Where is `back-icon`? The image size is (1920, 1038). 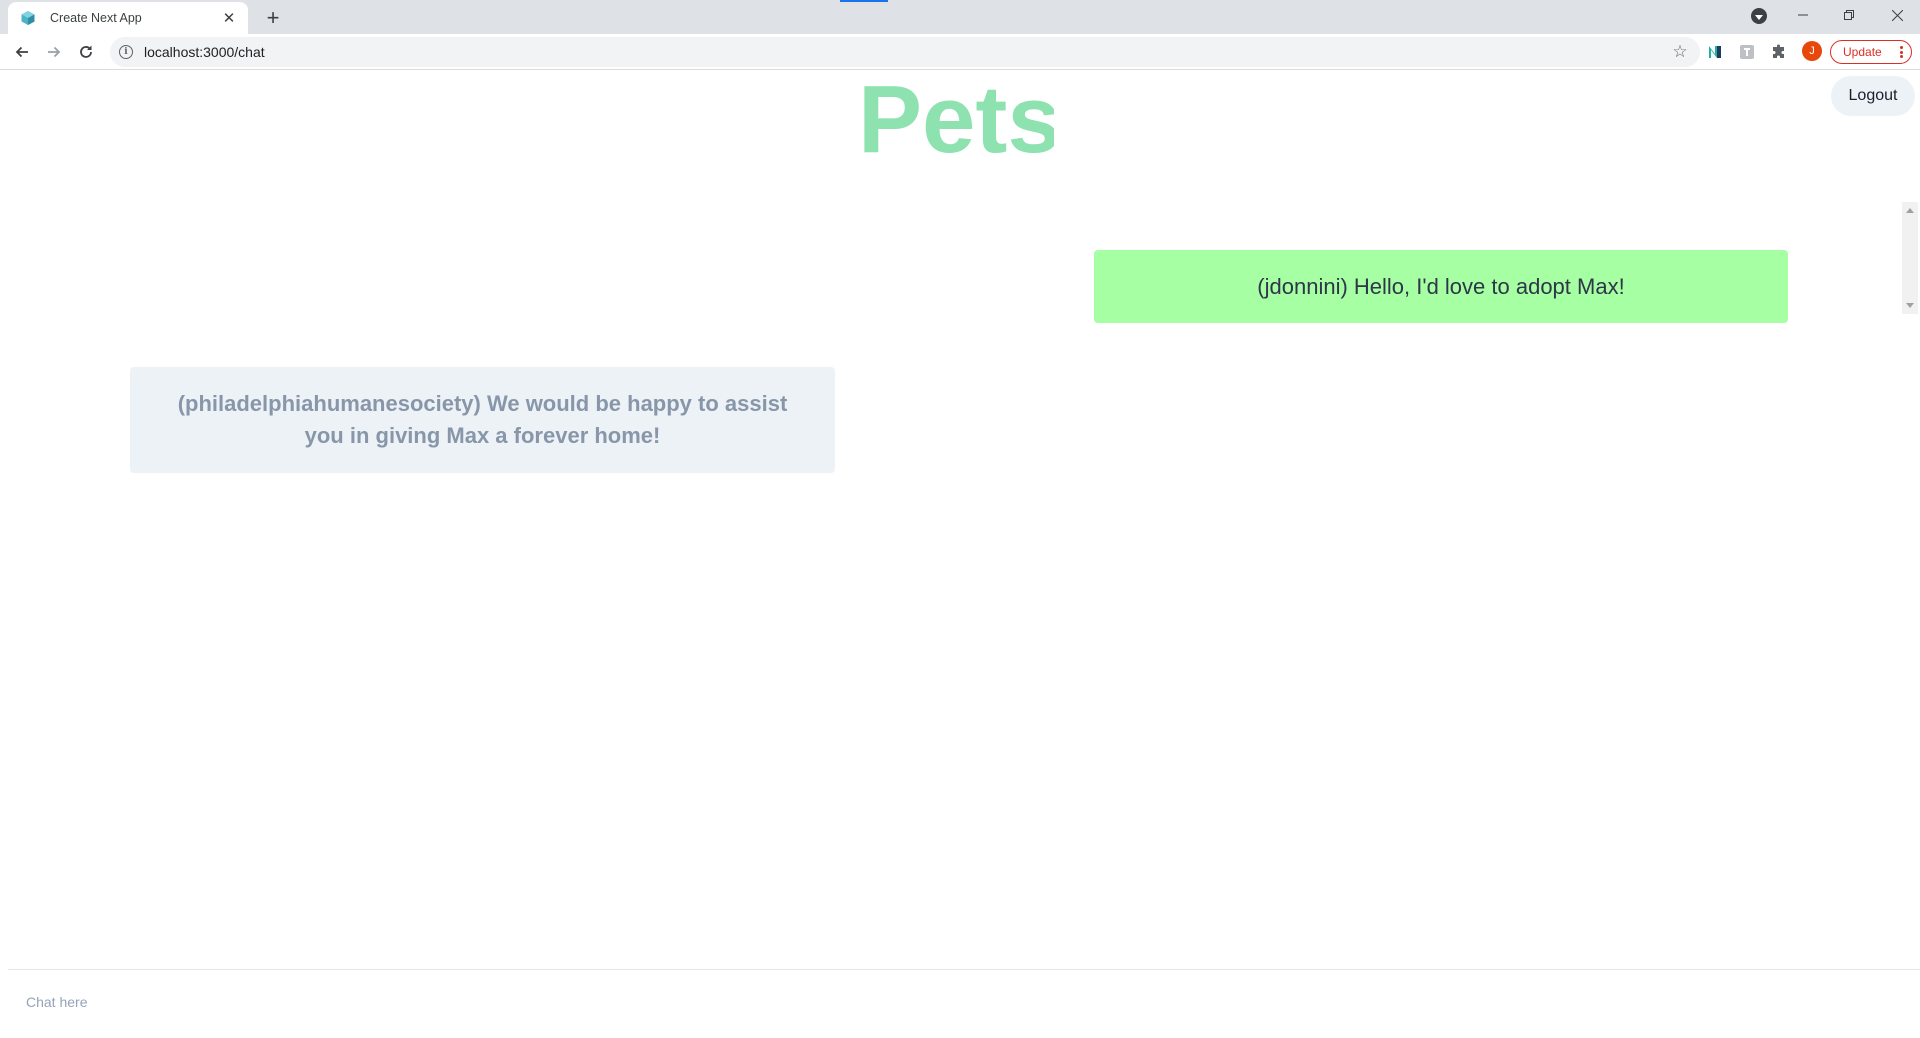
back-icon is located at coordinates (22, 52).